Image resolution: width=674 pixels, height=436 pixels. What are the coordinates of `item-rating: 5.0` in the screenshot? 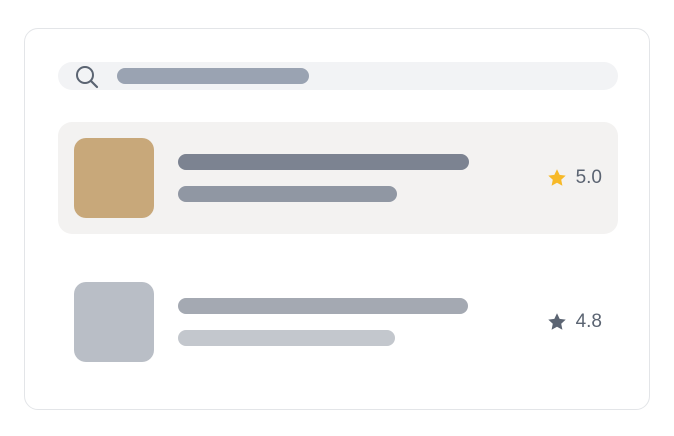 It's located at (574, 178).